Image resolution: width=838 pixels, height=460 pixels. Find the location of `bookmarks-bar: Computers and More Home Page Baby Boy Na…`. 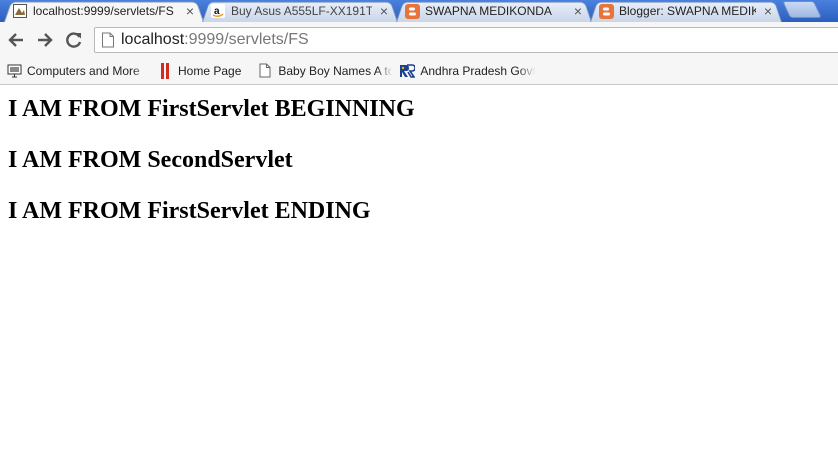

bookmarks-bar: Computers and More Home Page Baby Boy Na… is located at coordinates (419, 71).